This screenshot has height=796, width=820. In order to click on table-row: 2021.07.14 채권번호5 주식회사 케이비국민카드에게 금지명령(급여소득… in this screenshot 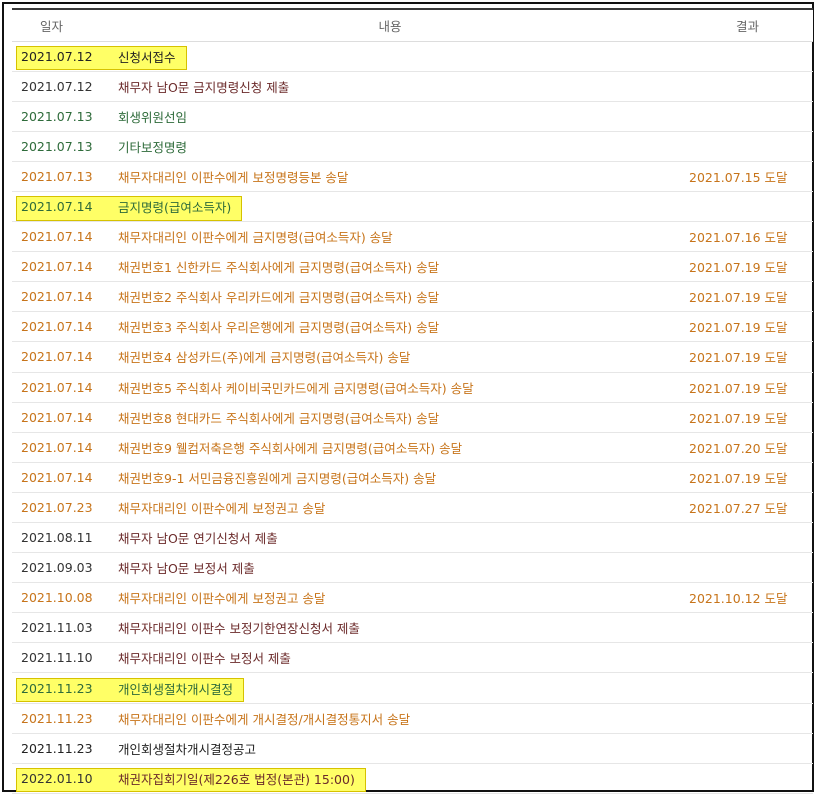, I will do `click(412, 387)`.